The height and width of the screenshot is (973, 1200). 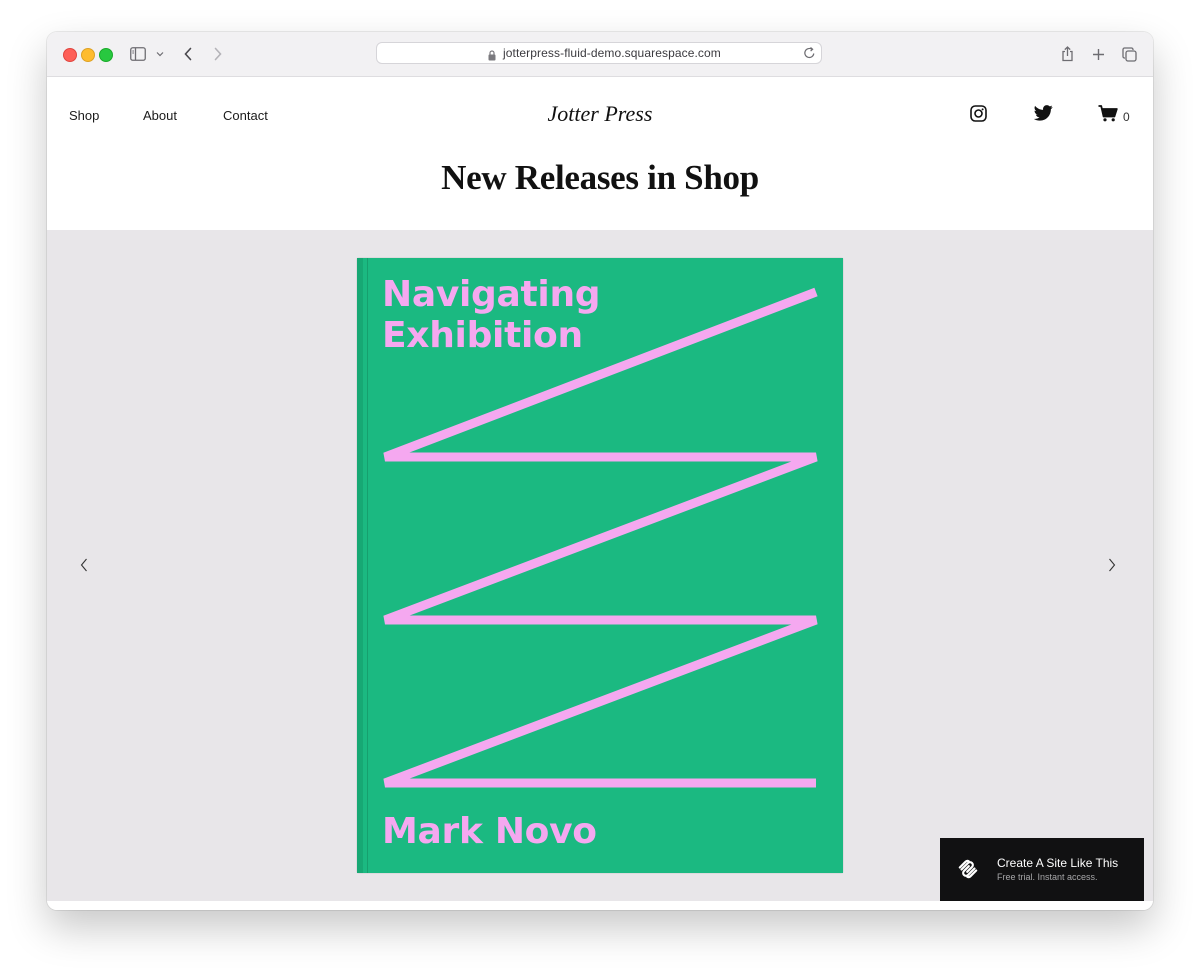 What do you see at coordinates (978, 116) in the screenshot?
I see `instagram-icon` at bounding box center [978, 116].